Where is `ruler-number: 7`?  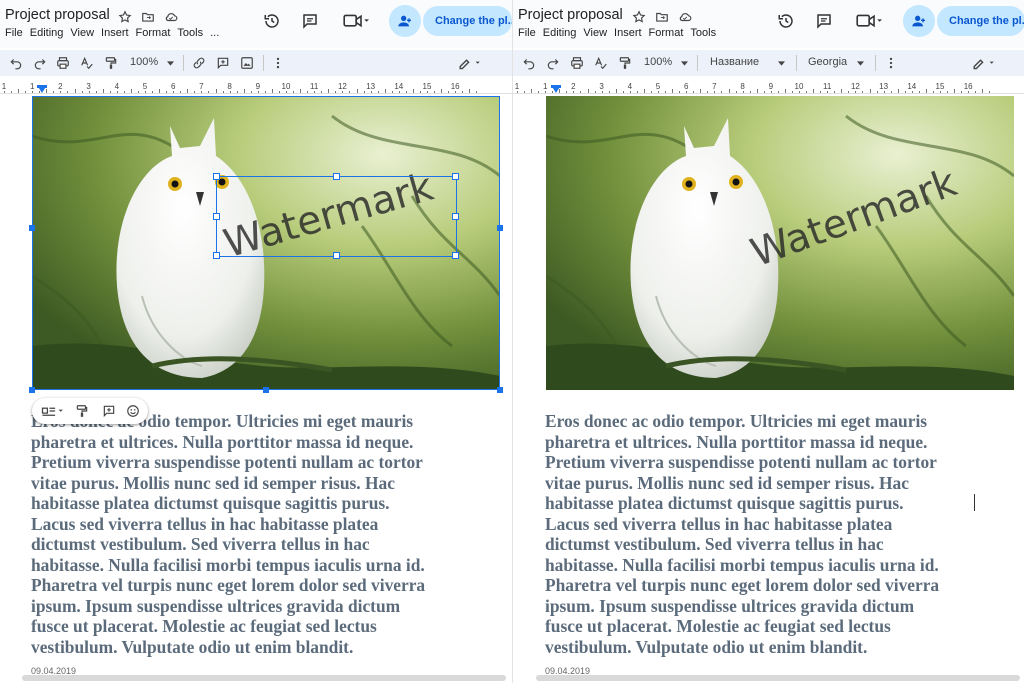
ruler-number: 7 is located at coordinates (714, 86).